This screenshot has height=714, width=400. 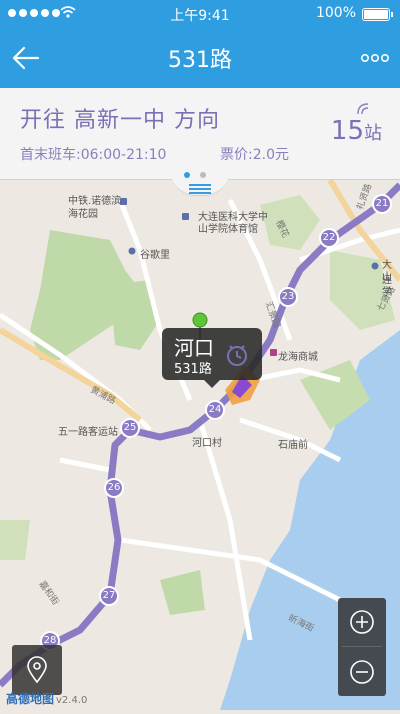 What do you see at coordinates (293, 445) in the screenshot?
I see `map-label: 石庙前` at bounding box center [293, 445].